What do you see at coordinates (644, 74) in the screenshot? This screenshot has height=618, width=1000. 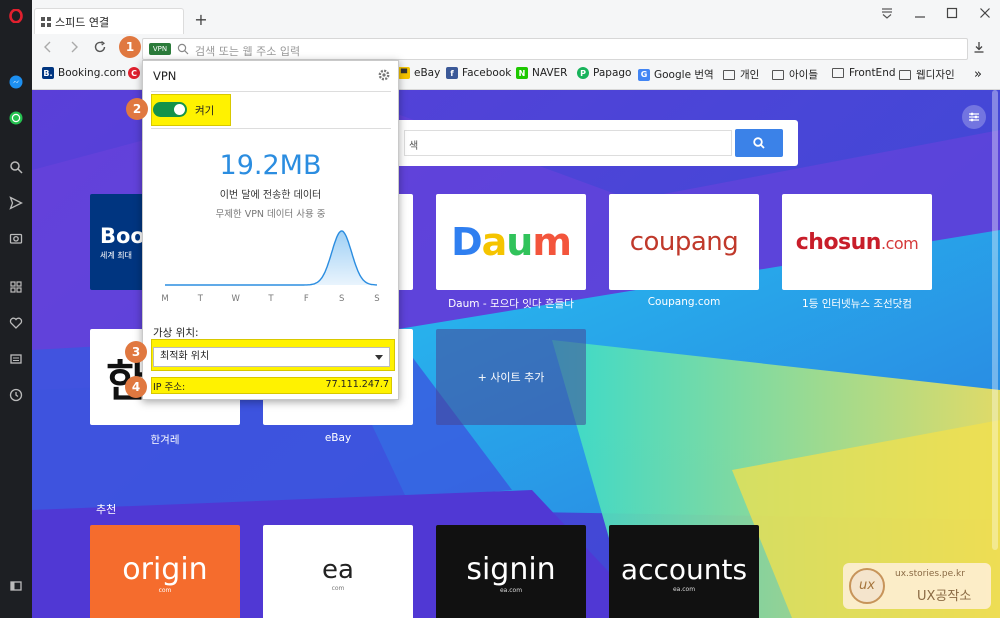 I see `google-translate-icon: G` at bounding box center [644, 74].